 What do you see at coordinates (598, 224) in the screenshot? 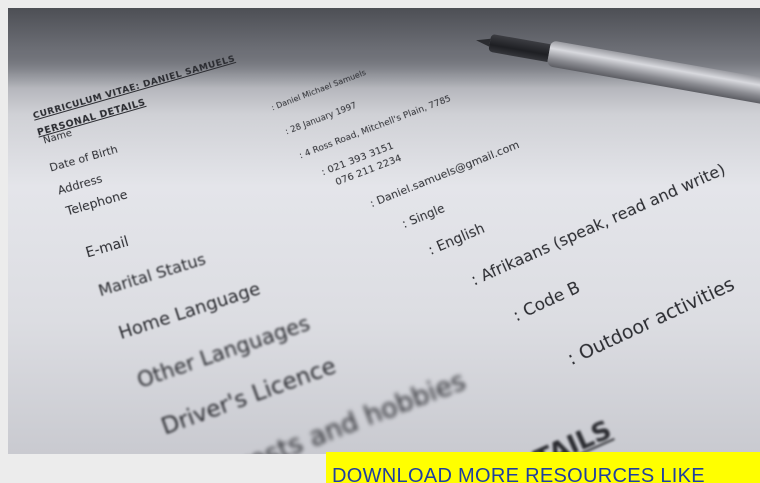
I see `value-other-languages: : Afrikaans (speak, read and write)` at bounding box center [598, 224].